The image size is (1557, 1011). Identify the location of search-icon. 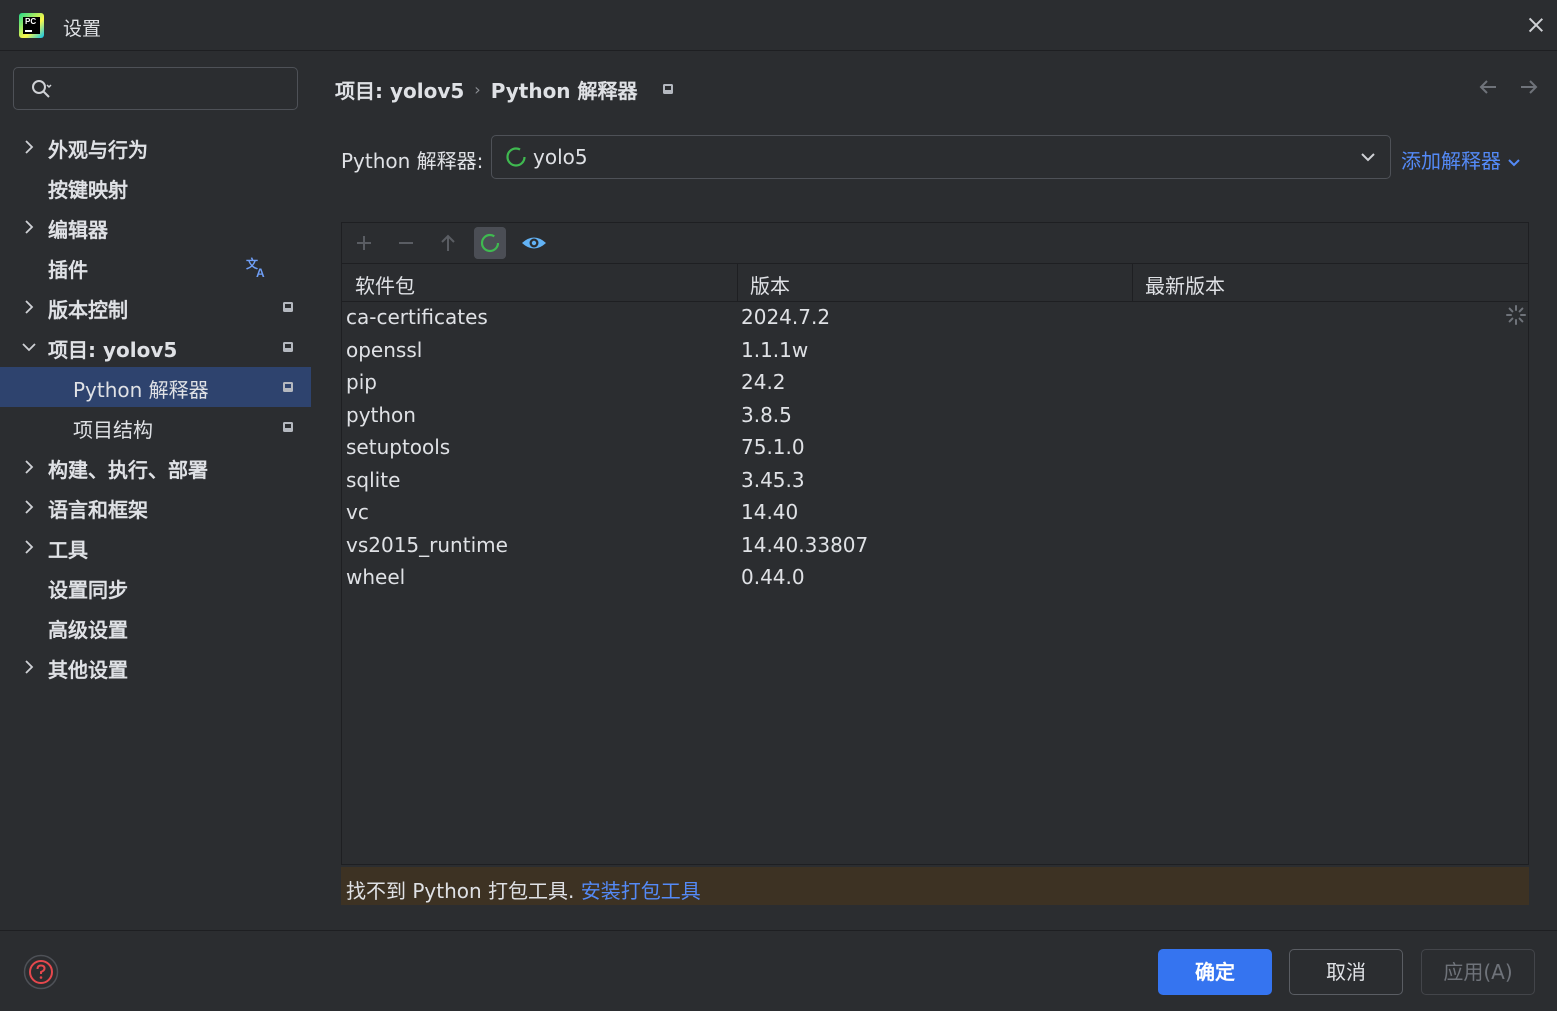
(42, 89).